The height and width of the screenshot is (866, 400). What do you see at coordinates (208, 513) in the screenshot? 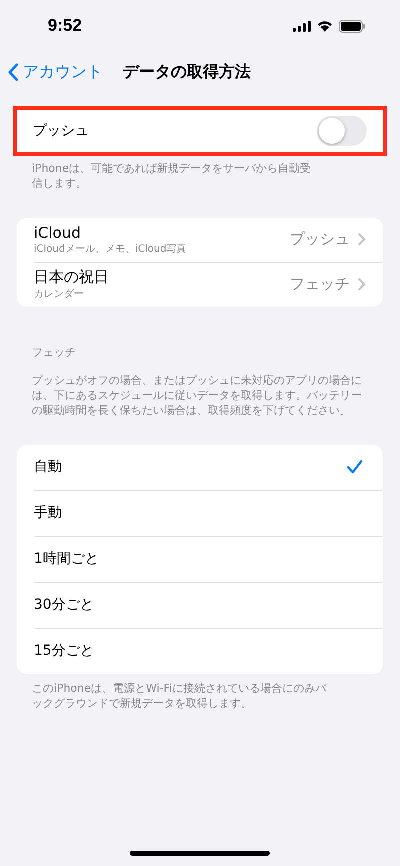
I see `schedule-option: 手動` at bounding box center [208, 513].